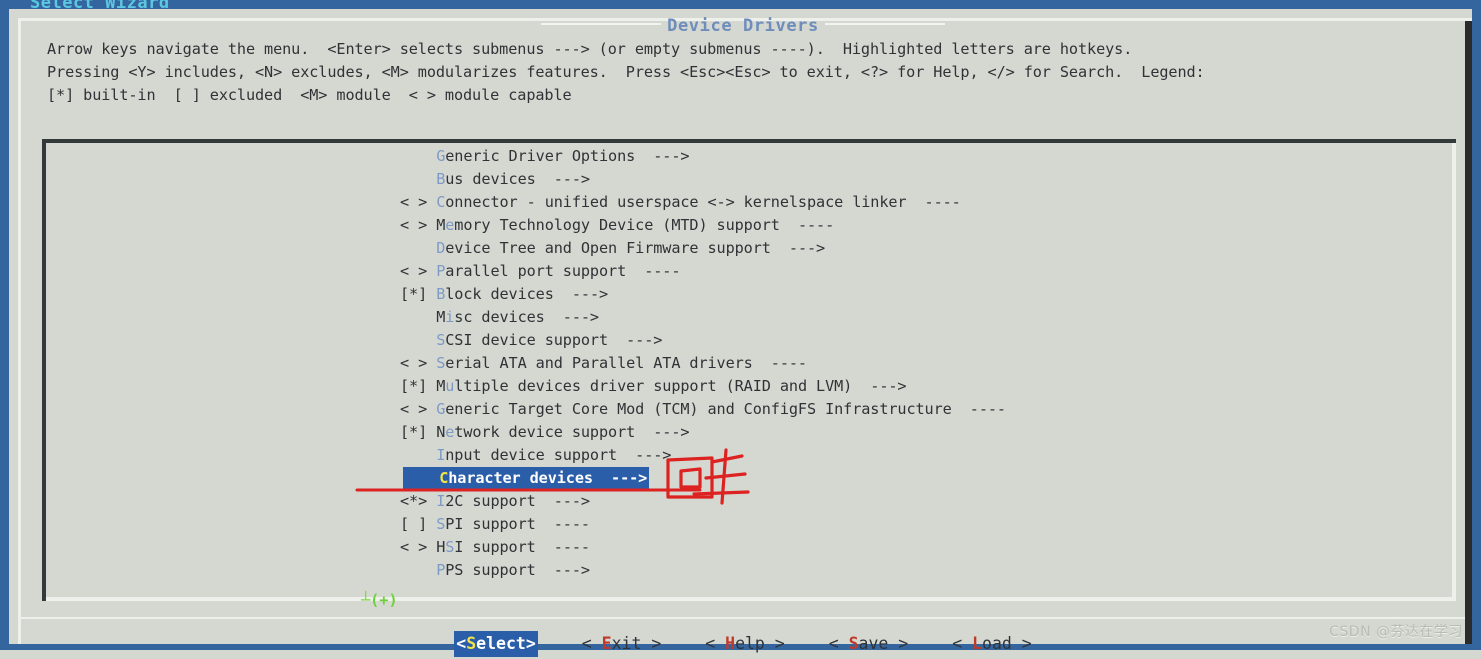  I want to click on menu-item: Bus devices --->, so click(749, 179).